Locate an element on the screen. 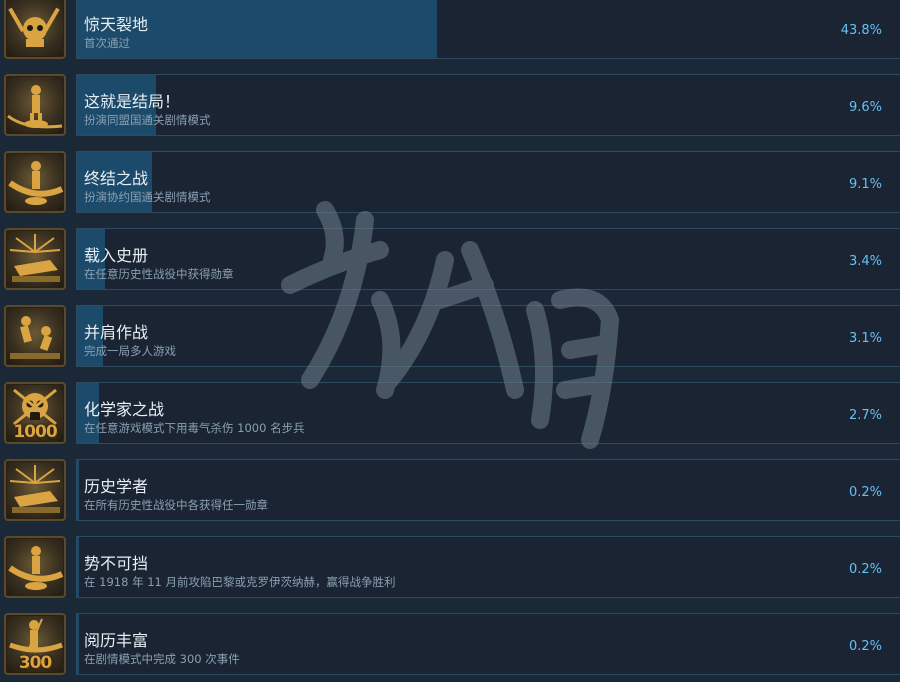 The width and height of the screenshot is (900, 682). achievement-description: 在 1918 年 11 月前攻陷巴黎或克罗伊茨纳赫，赢得战争胜利 is located at coordinates (240, 582).